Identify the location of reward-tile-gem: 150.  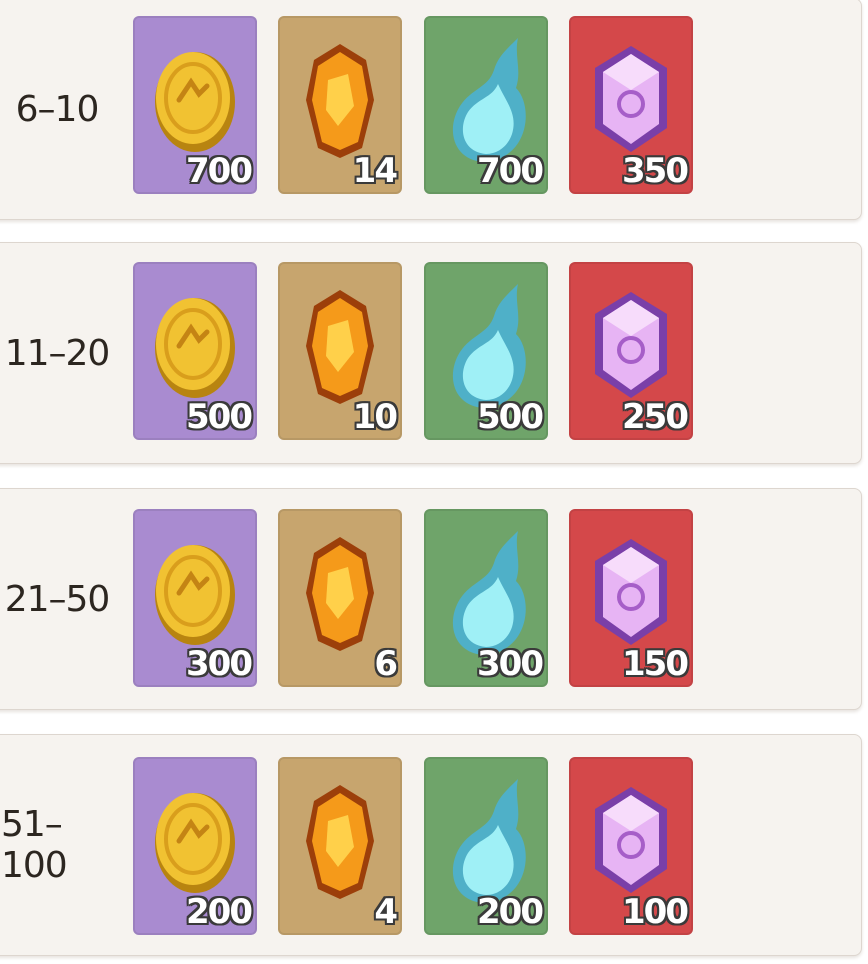
(631, 598).